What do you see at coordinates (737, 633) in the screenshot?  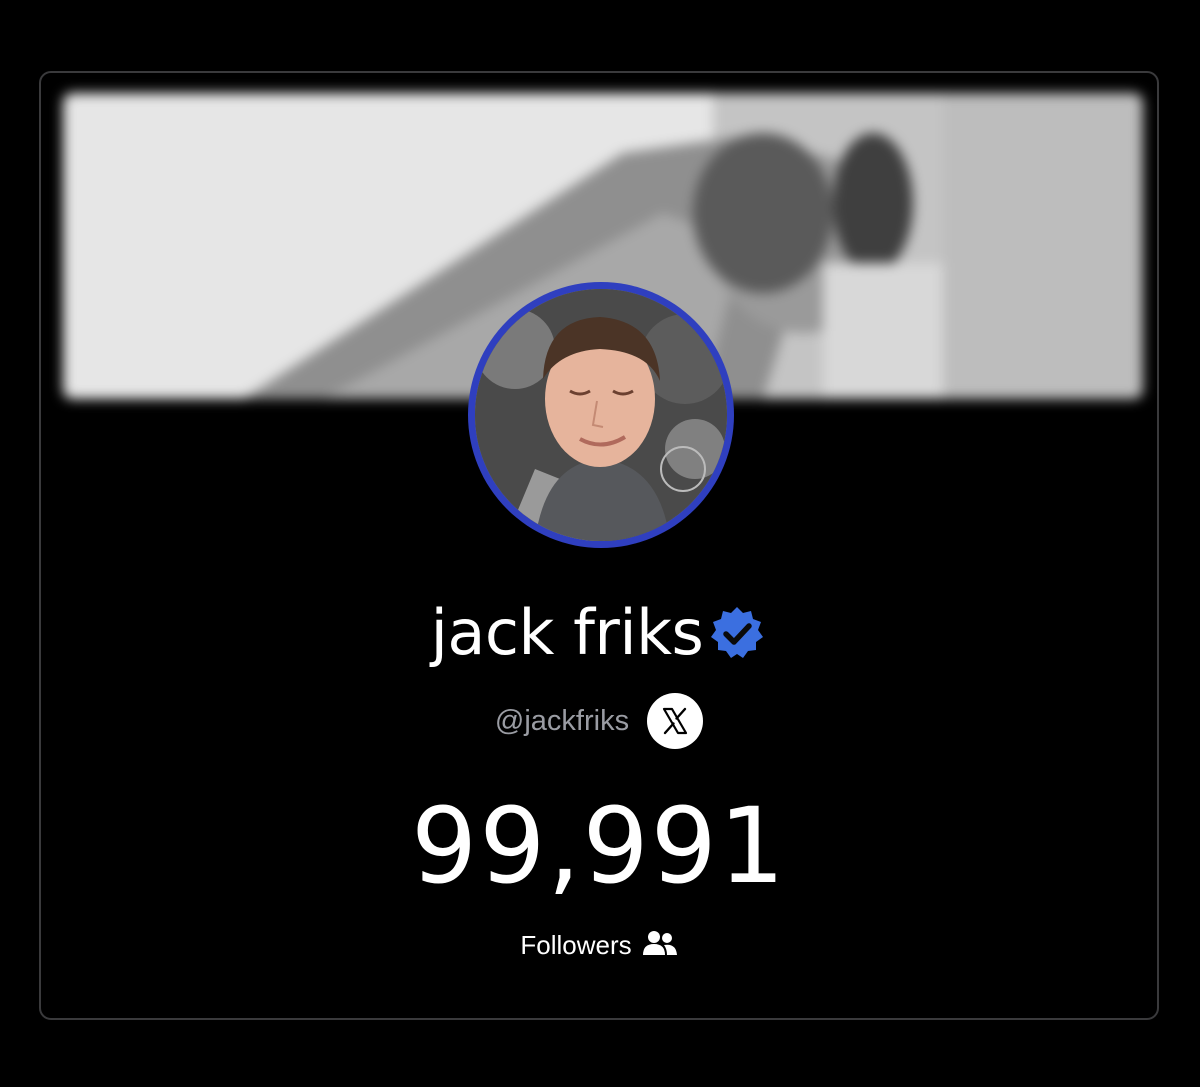 I see `verified-check-icon` at bounding box center [737, 633].